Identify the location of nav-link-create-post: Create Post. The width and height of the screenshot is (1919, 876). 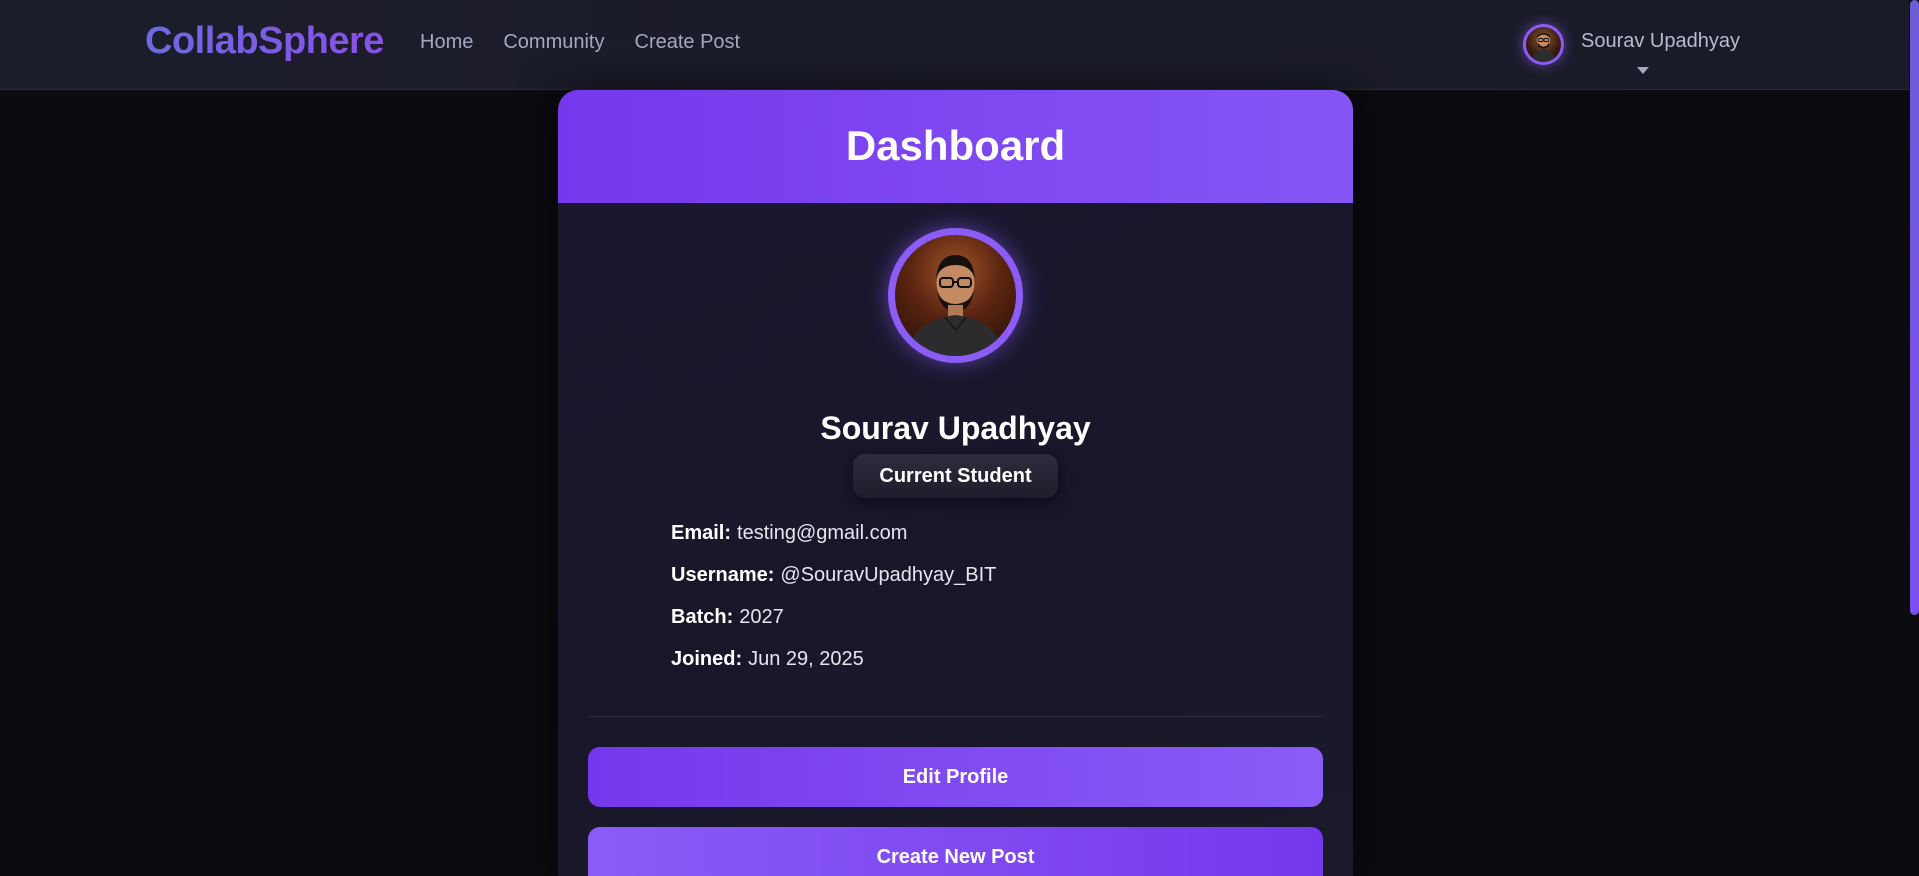
(688, 42).